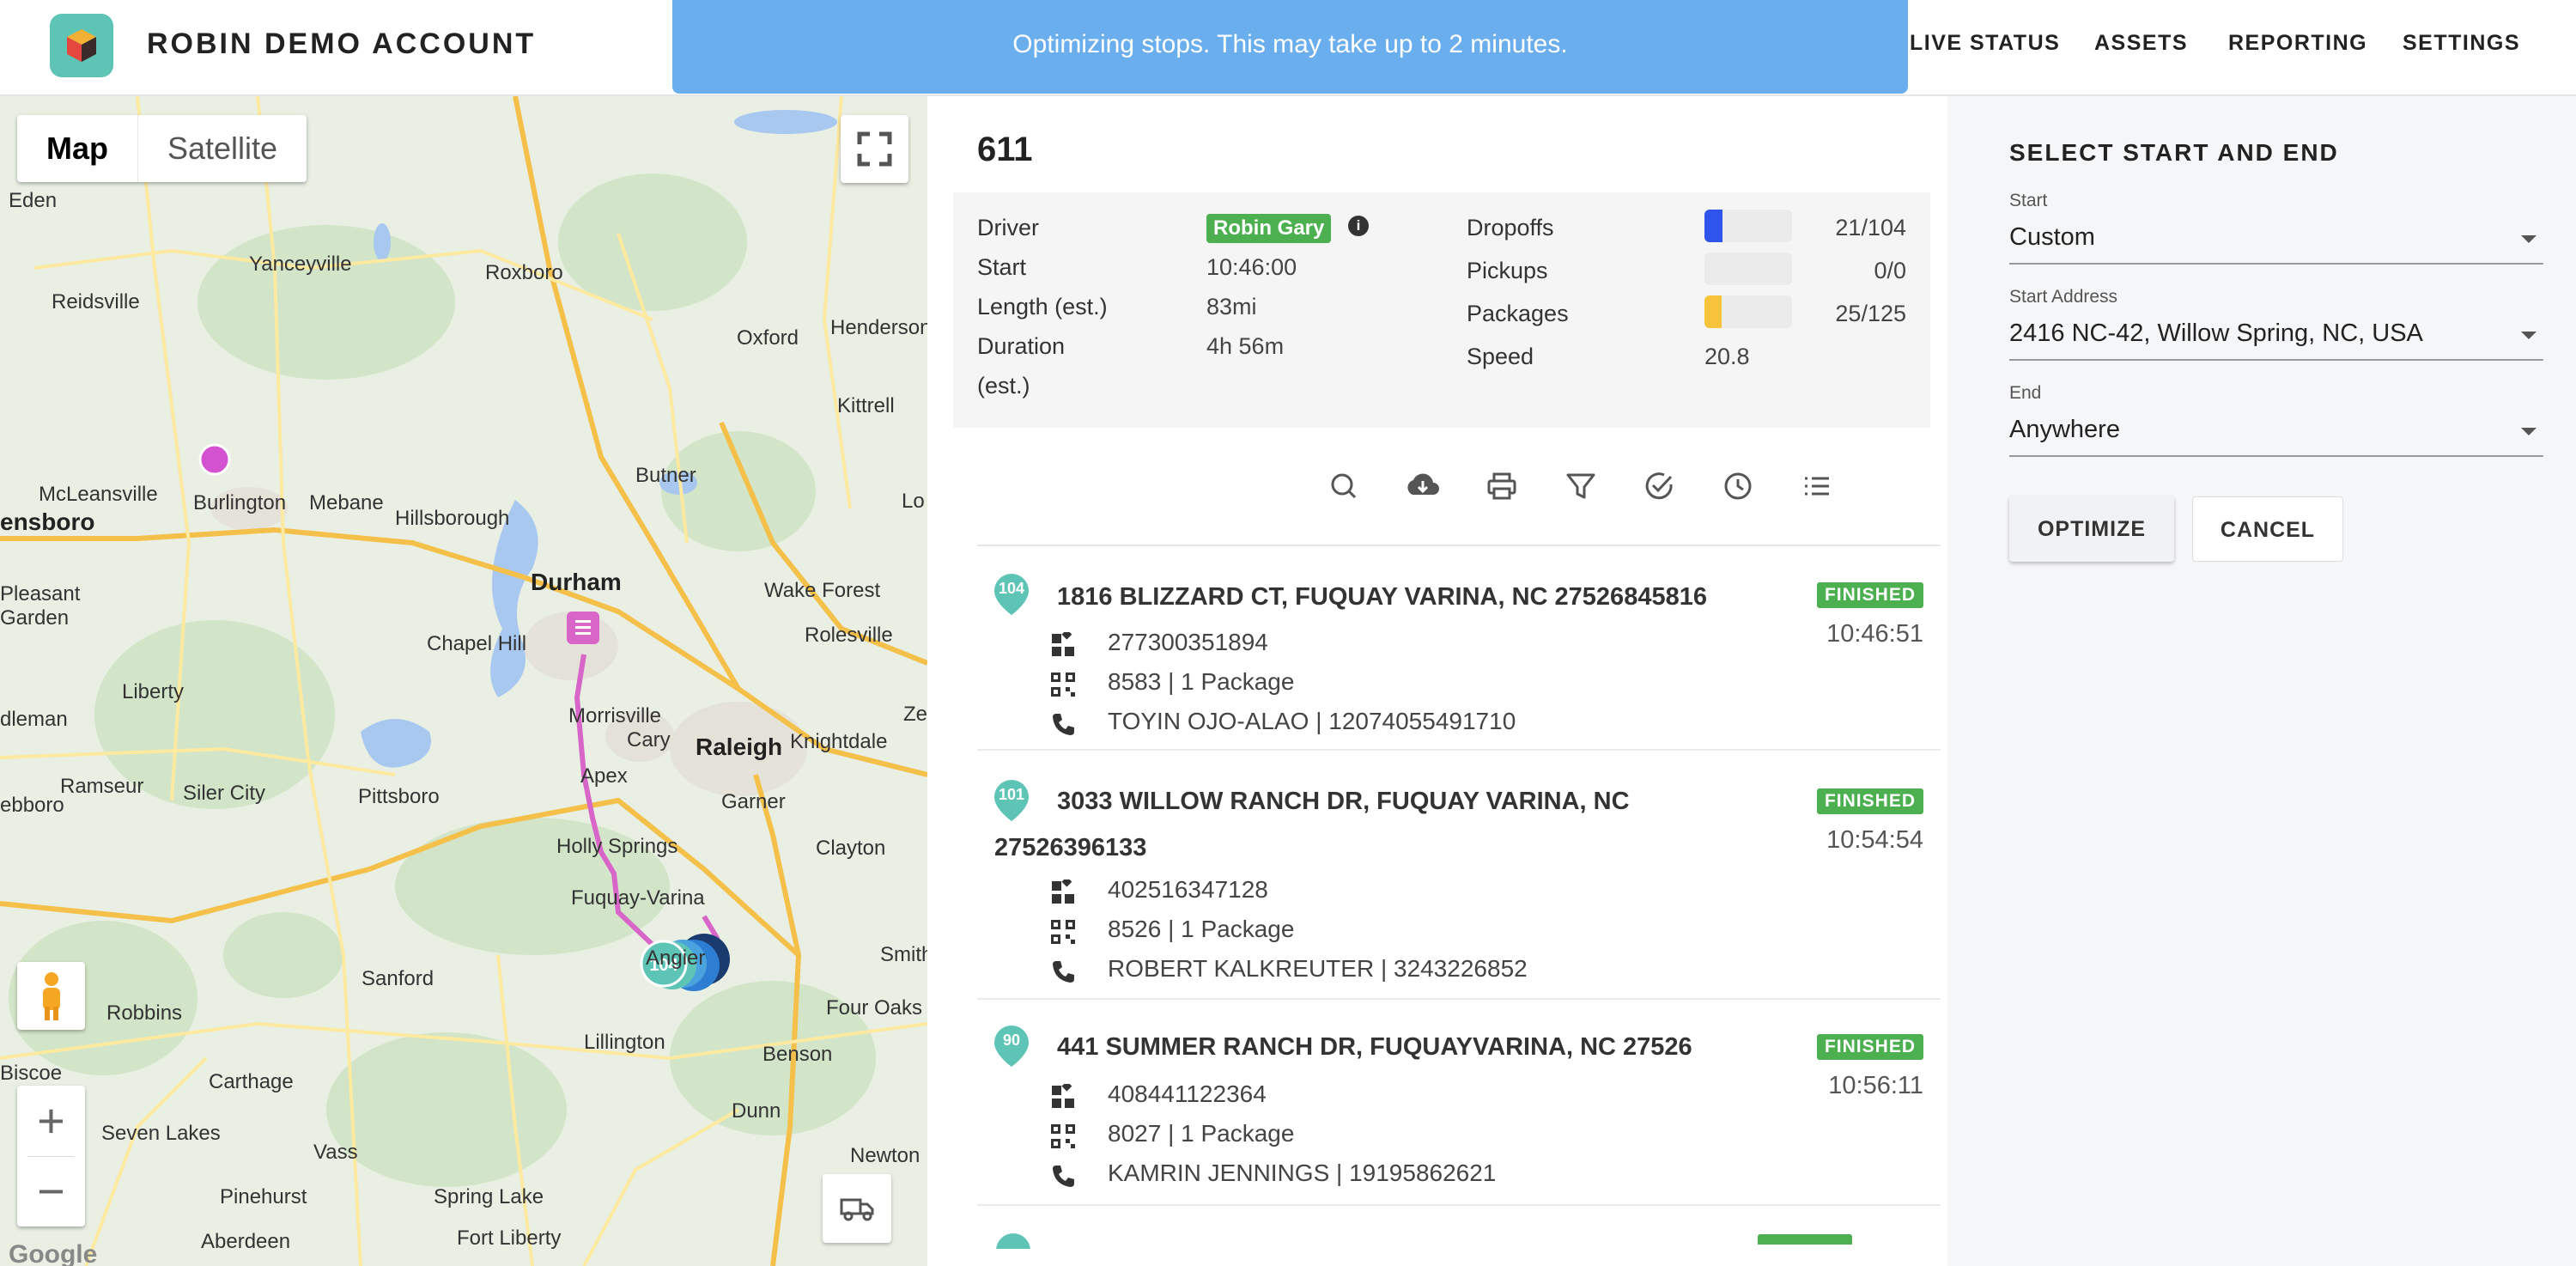  I want to click on zoom-out-button: −, so click(51, 1191).